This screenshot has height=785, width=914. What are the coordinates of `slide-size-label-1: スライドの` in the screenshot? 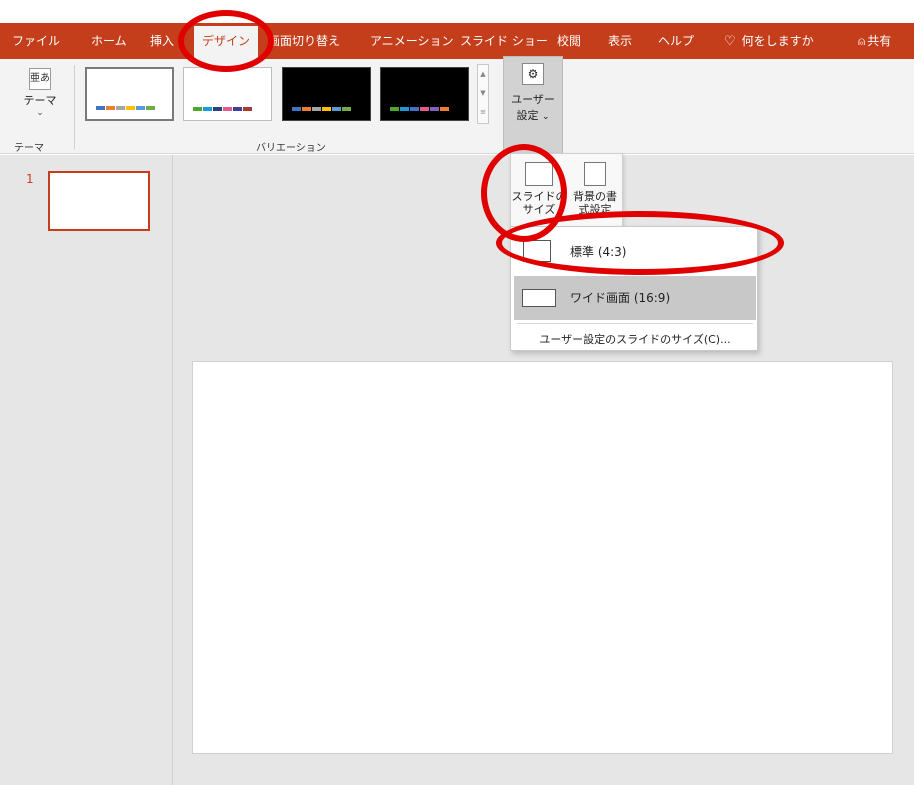 It's located at (539, 196).